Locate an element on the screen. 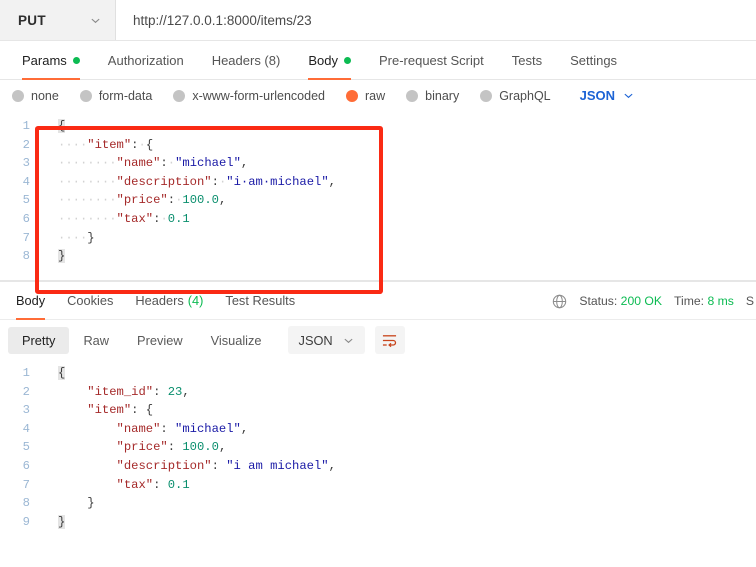 This screenshot has height=567, width=756. response-view-preview-label: Preview is located at coordinates (160, 340).